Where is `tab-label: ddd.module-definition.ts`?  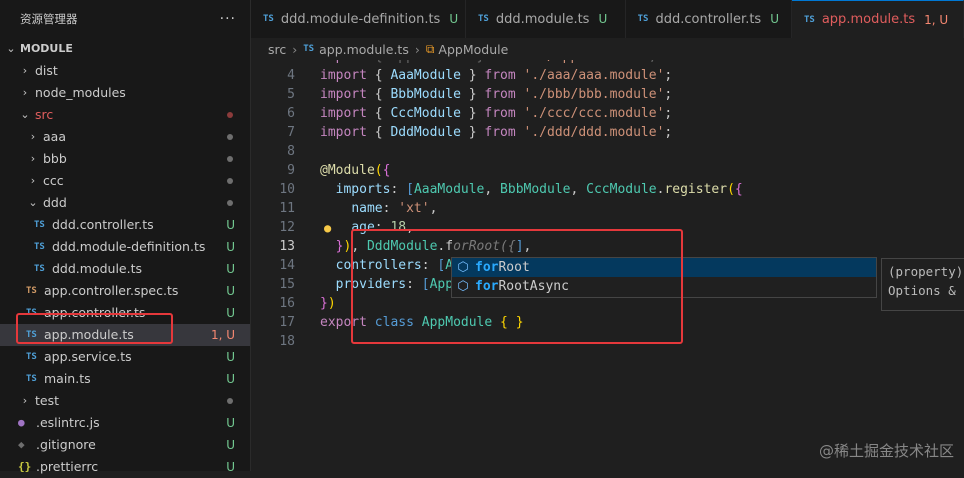 tab-label: ddd.module-definition.ts is located at coordinates (360, 19).